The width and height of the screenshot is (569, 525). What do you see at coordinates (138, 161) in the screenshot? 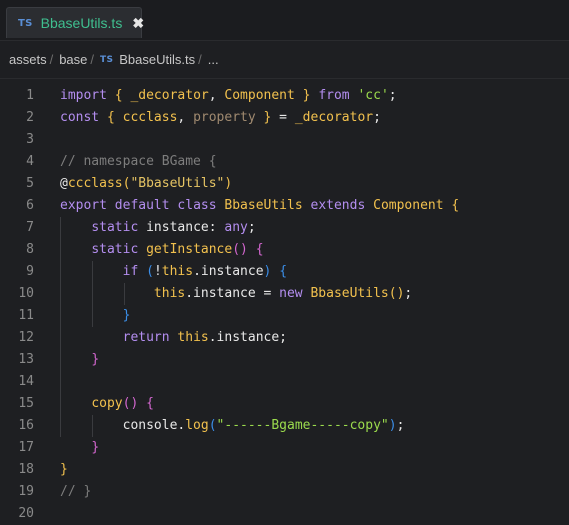
I see `code-token: // namespace BGame {` at bounding box center [138, 161].